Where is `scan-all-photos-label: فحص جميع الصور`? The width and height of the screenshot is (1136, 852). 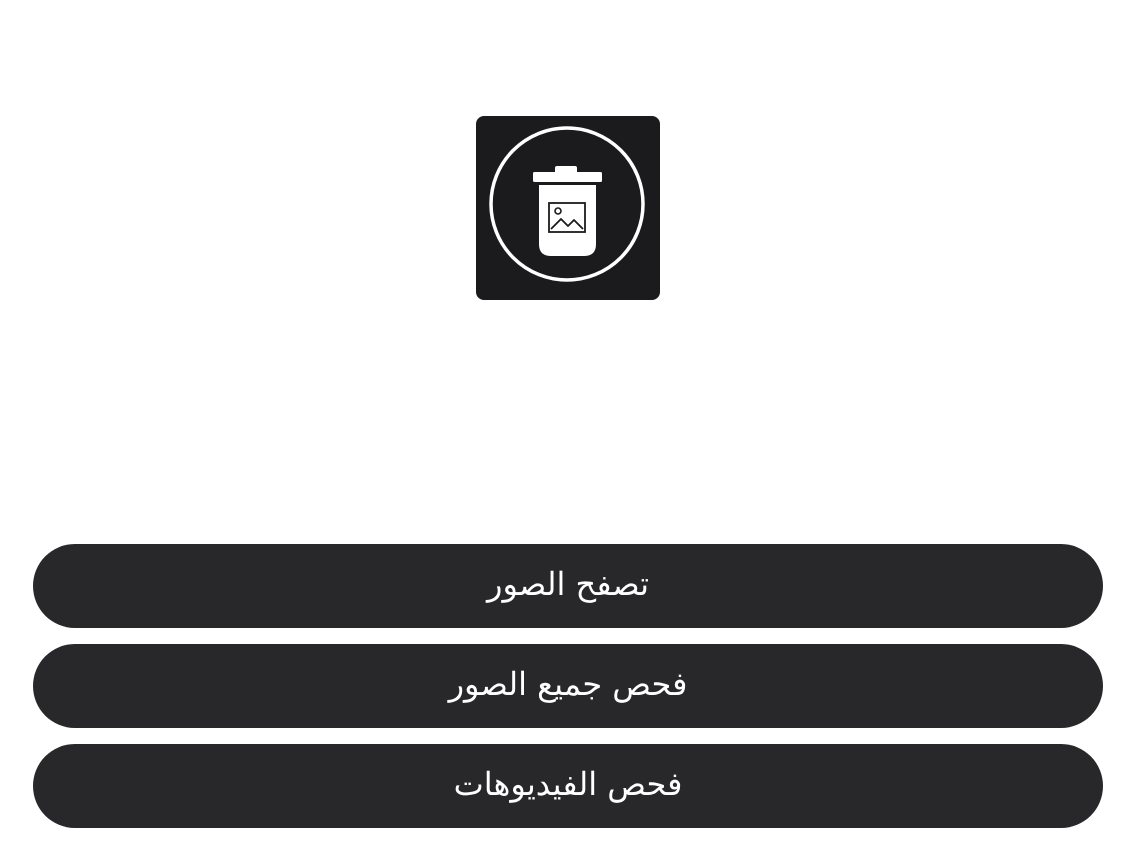
scan-all-photos-label: فحص جميع الصور is located at coordinates (568, 684).